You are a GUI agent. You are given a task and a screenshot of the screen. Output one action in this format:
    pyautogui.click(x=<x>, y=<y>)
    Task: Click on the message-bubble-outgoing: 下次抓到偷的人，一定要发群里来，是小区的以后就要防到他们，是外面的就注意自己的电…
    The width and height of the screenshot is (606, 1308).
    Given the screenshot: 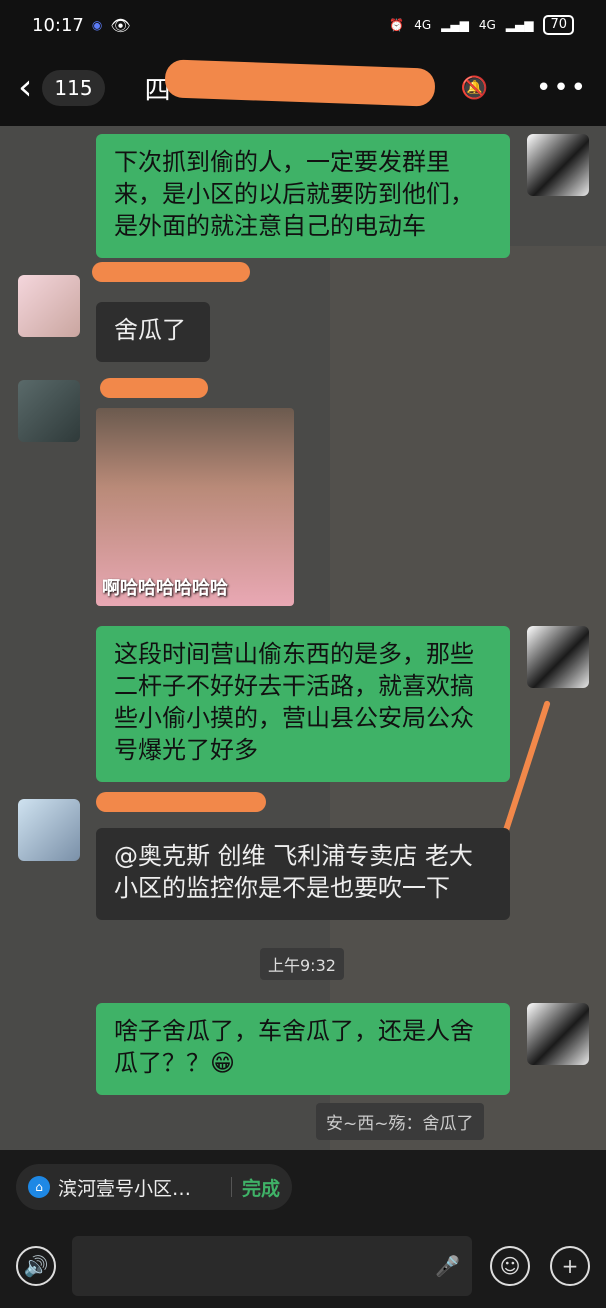 What is the action you would take?
    pyautogui.click(x=303, y=196)
    